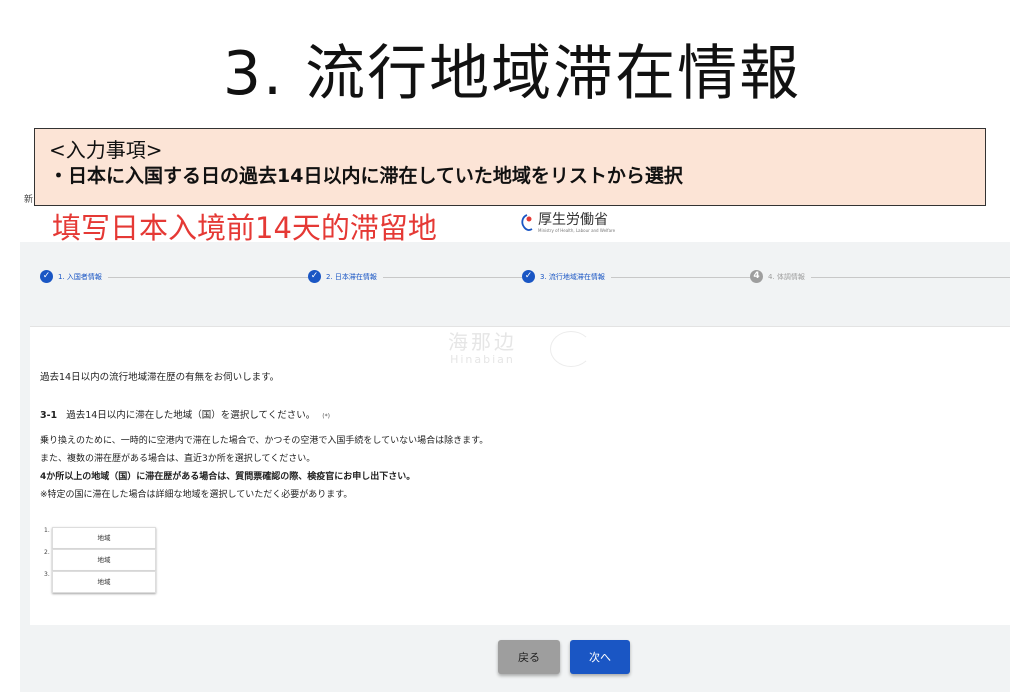  Describe the element at coordinates (512, 74) in the screenshot. I see `slide-title: 3. 流行地域滞在情報` at that location.